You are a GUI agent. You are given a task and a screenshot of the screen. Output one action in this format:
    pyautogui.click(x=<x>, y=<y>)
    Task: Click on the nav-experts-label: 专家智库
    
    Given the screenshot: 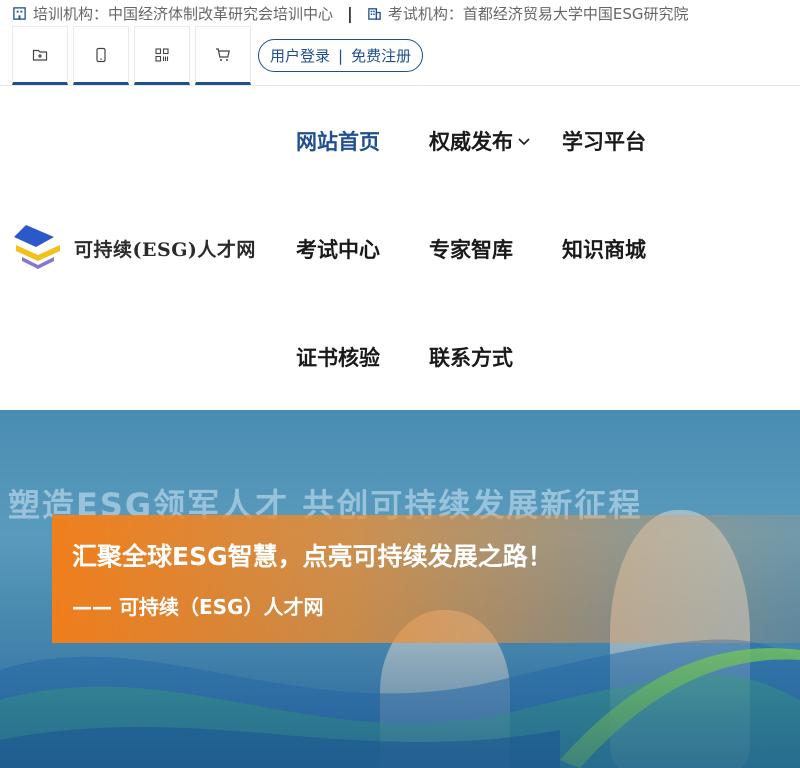 What is the action you would take?
    pyautogui.click(x=471, y=250)
    